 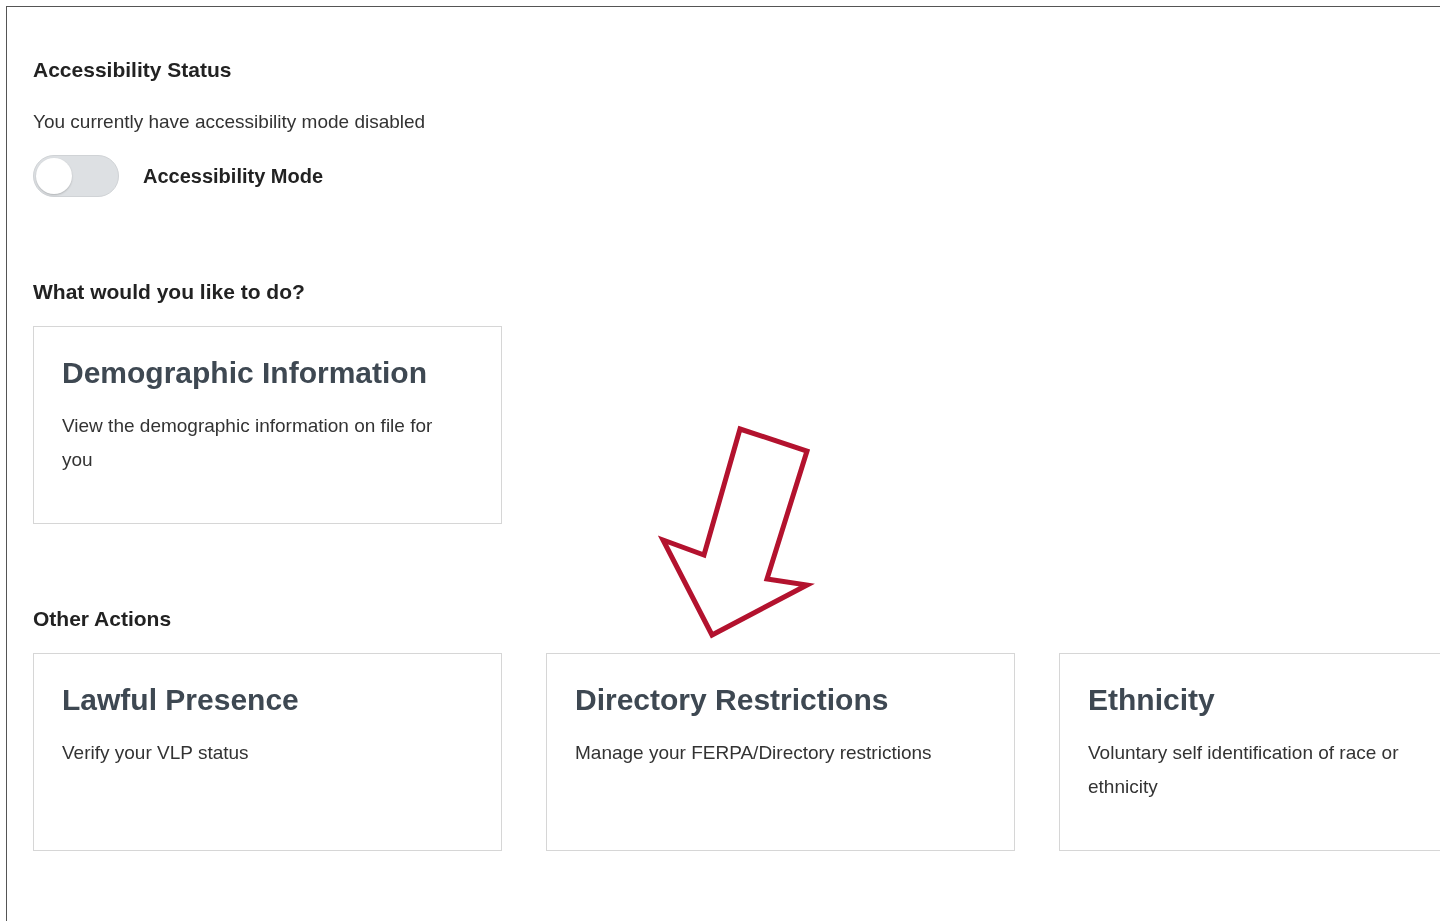 What do you see at coordinates (267, 752) in the screenshot?
I see `action-card: Lawful Presence Verify your VLP status` at bounding box center [267, 752].